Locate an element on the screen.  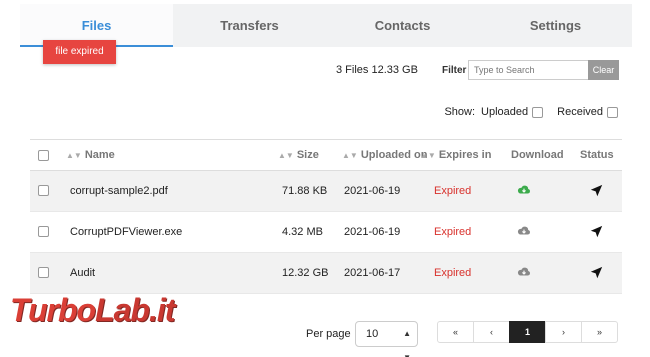
column-header-download: Download is located at coordinates (537, 155).